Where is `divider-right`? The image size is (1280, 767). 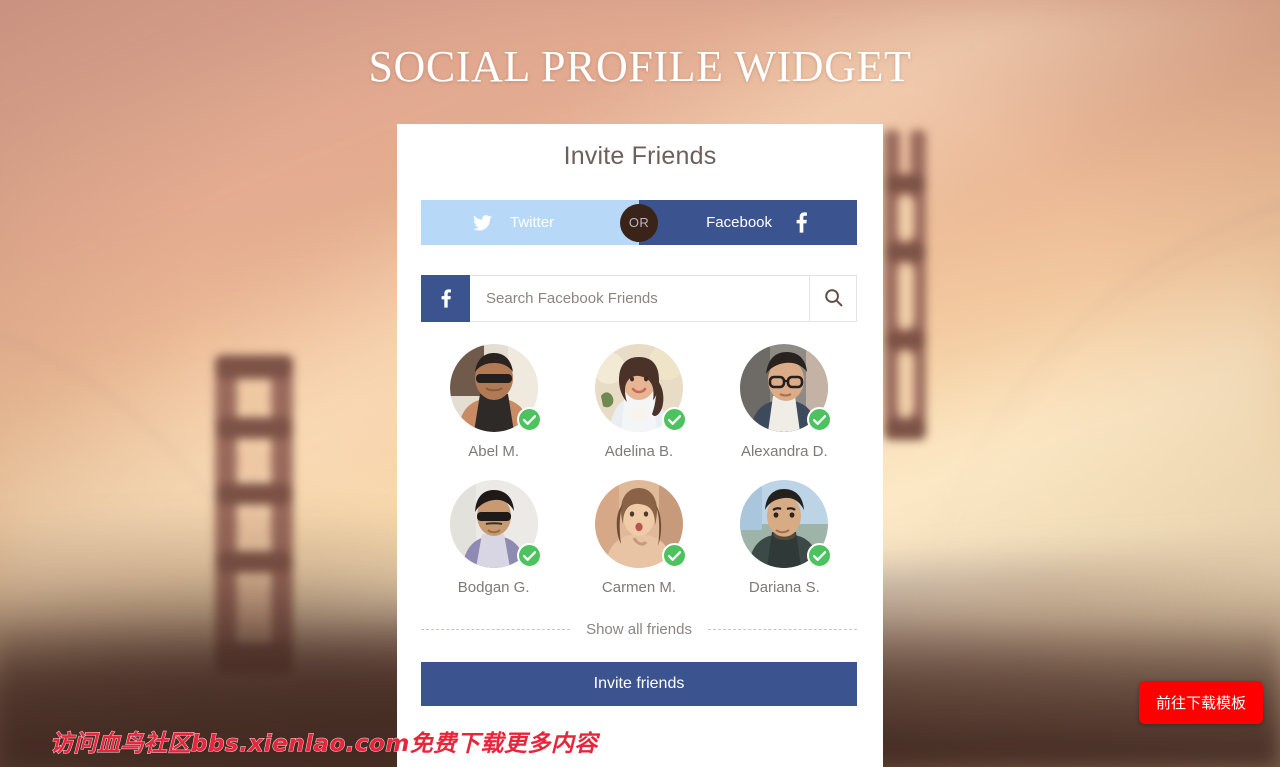 divider-right is located at coordinates (782, 629).